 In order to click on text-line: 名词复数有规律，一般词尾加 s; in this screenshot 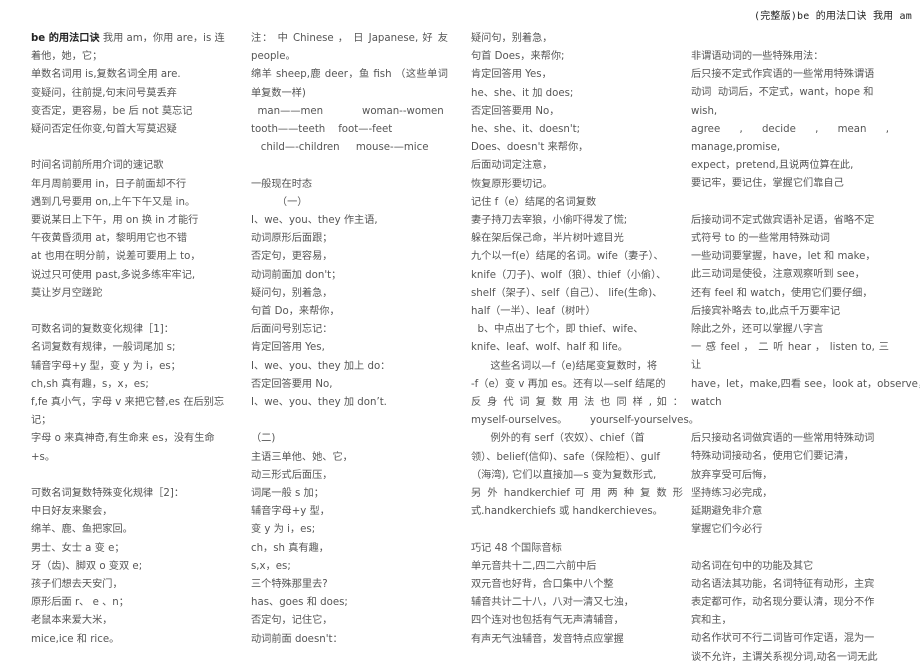, I will do `click(103, 348)`.